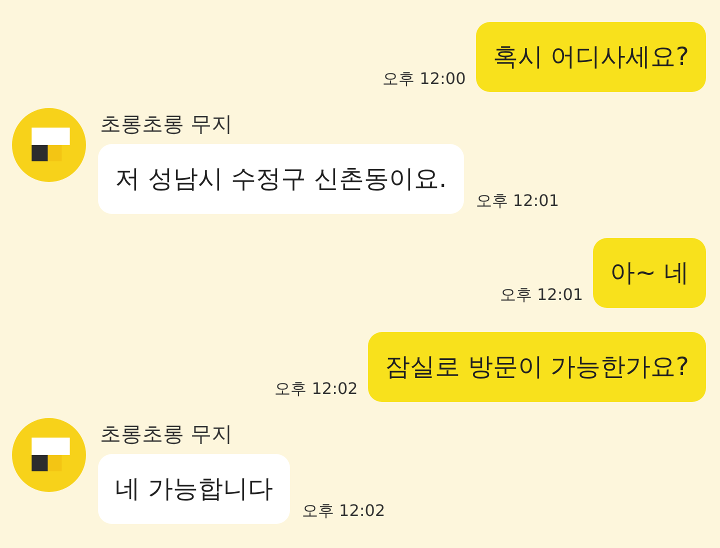 The height and width of the screenshot is (548, 720). I want to click on received-message-bubble: 네 가능합니다, so click(194, 489).